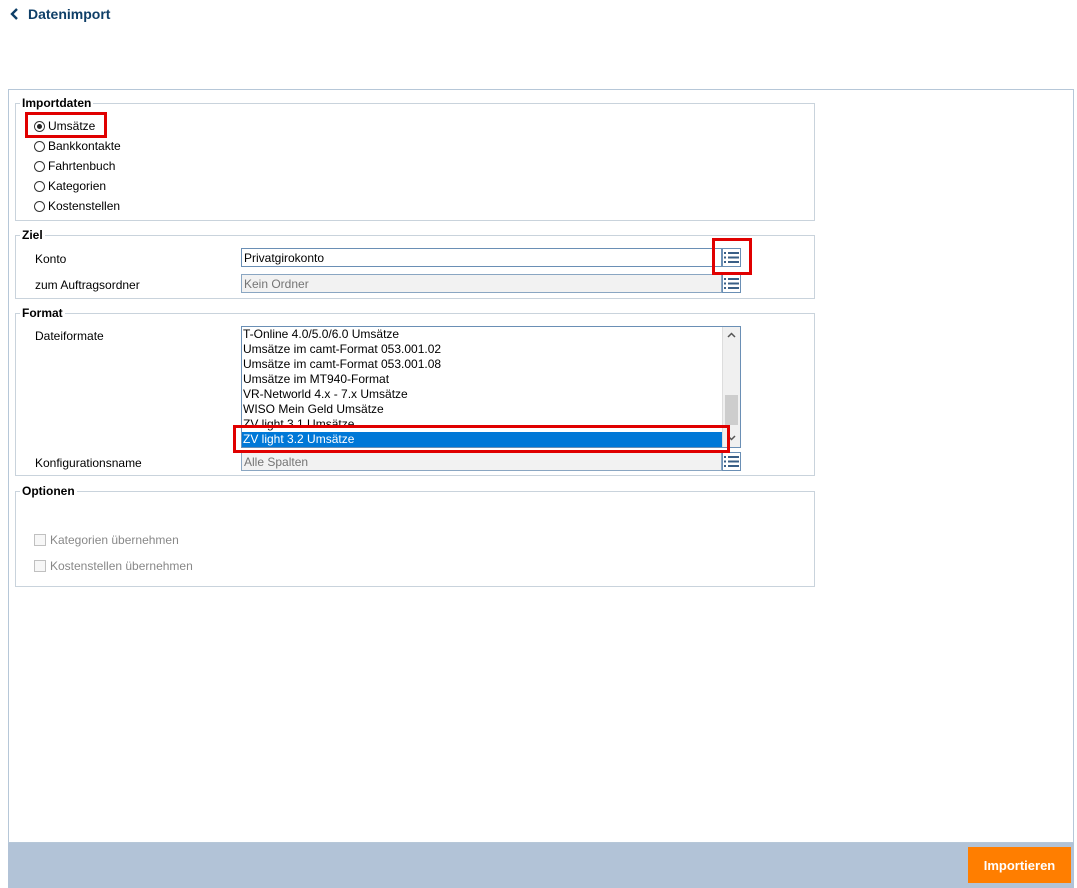  Describe the element at coordinates (1019, 865) in the screenshot. I see `import-button: Importieren` at that location.